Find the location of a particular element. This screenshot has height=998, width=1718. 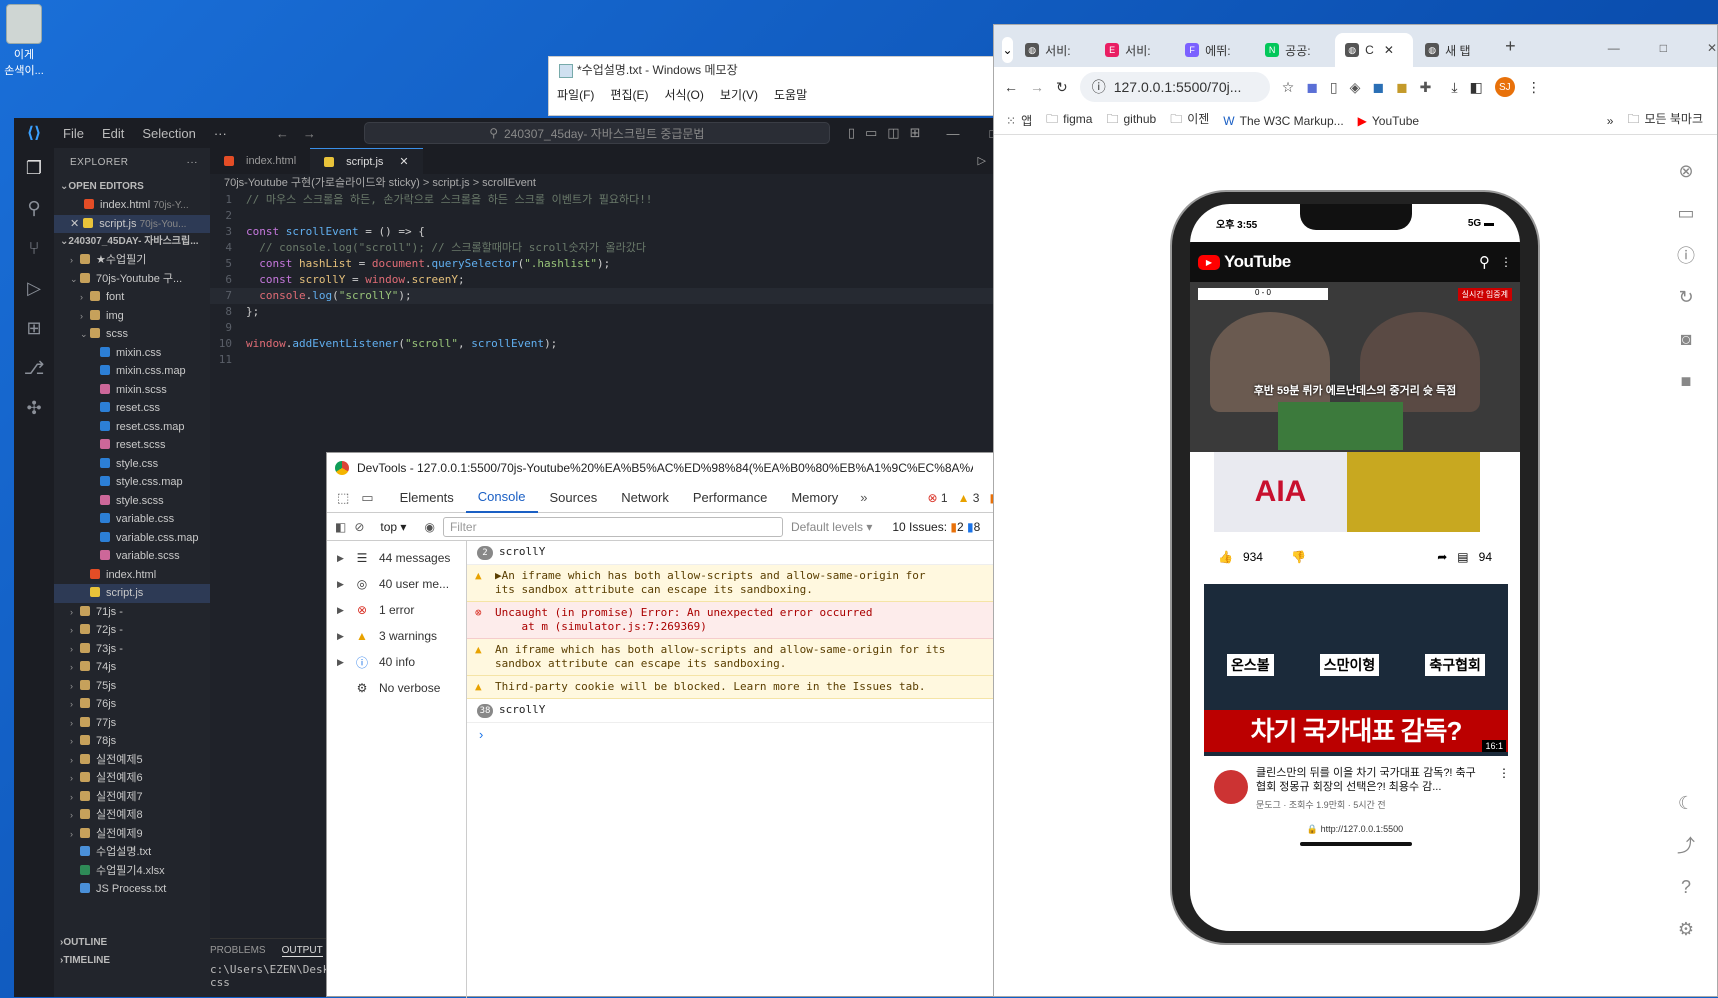

comment-icon: ▤ is located at coordinates (1462, 557).